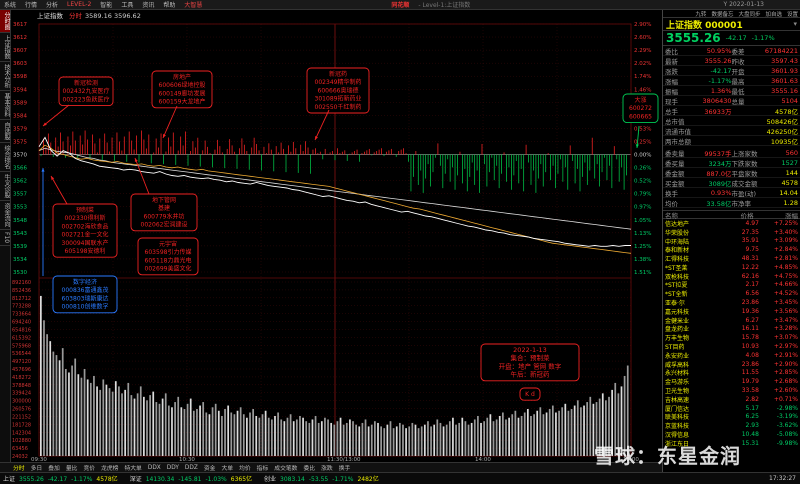 This screenshot has width=800, height=484. I want to click on annotation-box: 地下管网基建600779水井坊002062宏润建设, so click(164, 212).